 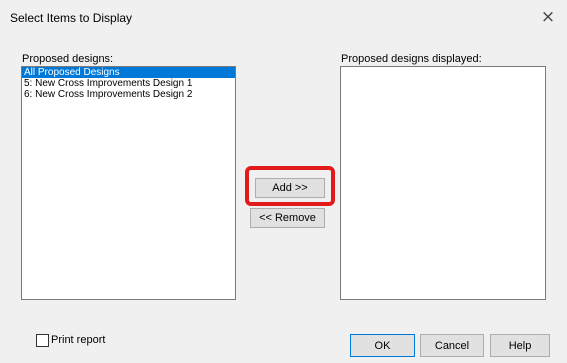 What do you see at coordinates (290, 188) in the screenshot?
I see `add-button: Add >>` at bounding box center [290, 188].